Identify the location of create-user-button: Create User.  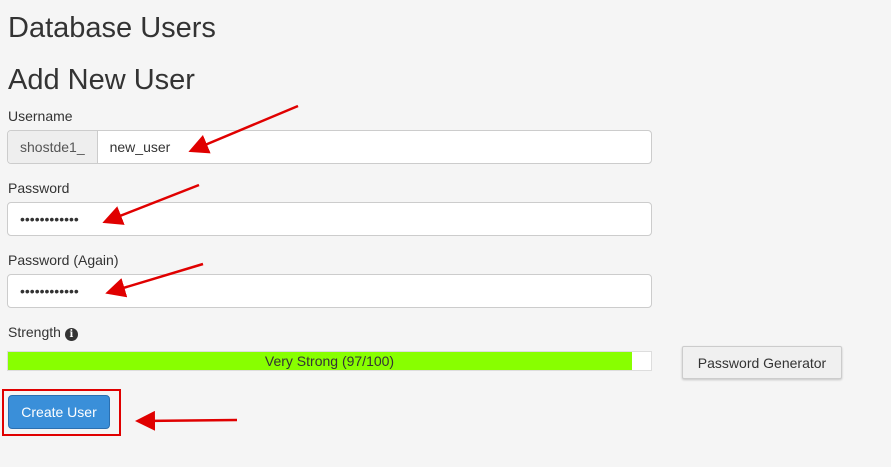
(59, 412).